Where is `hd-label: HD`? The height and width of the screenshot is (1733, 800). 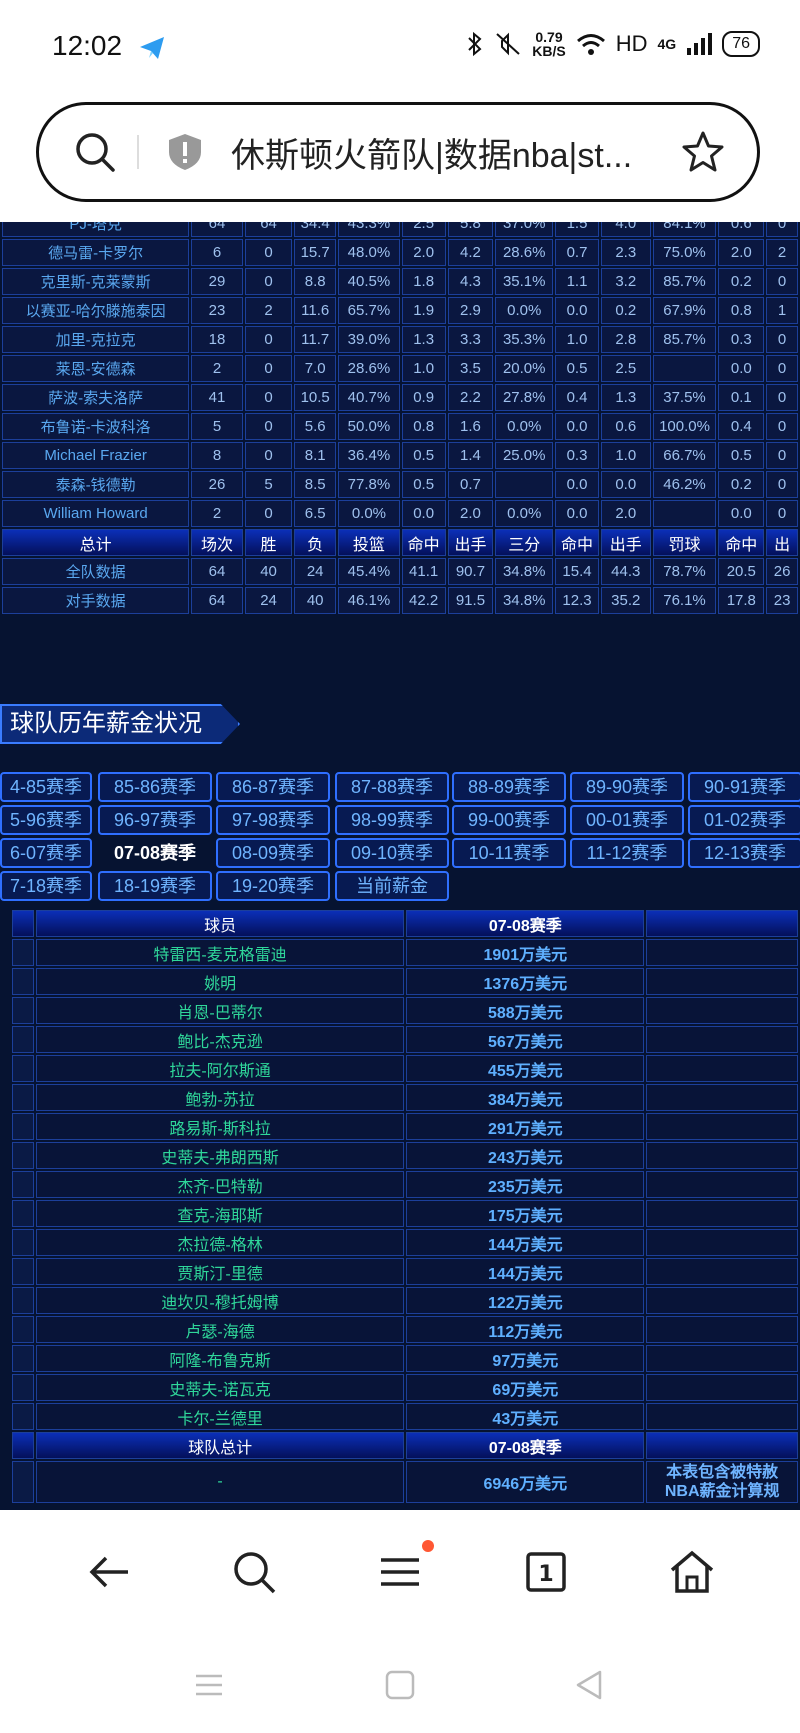 hd-label: HD is located at coordinates (631, 43).